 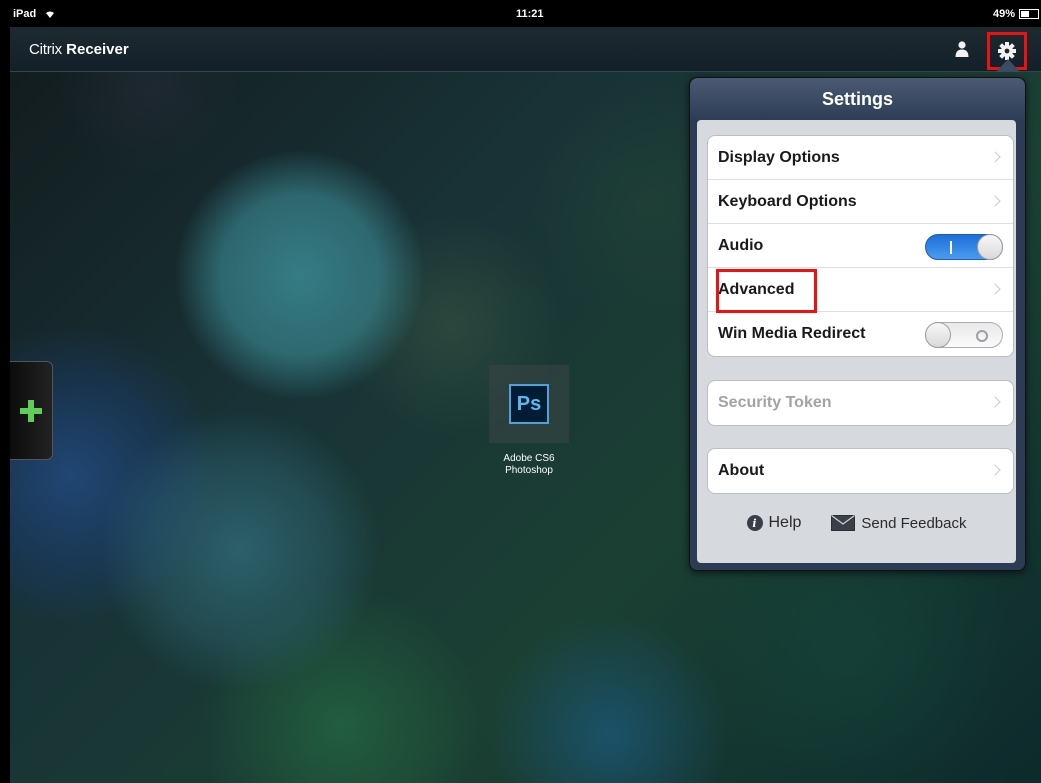 I want to click on display-options-item: Display Options, so click(x=860, y=158).